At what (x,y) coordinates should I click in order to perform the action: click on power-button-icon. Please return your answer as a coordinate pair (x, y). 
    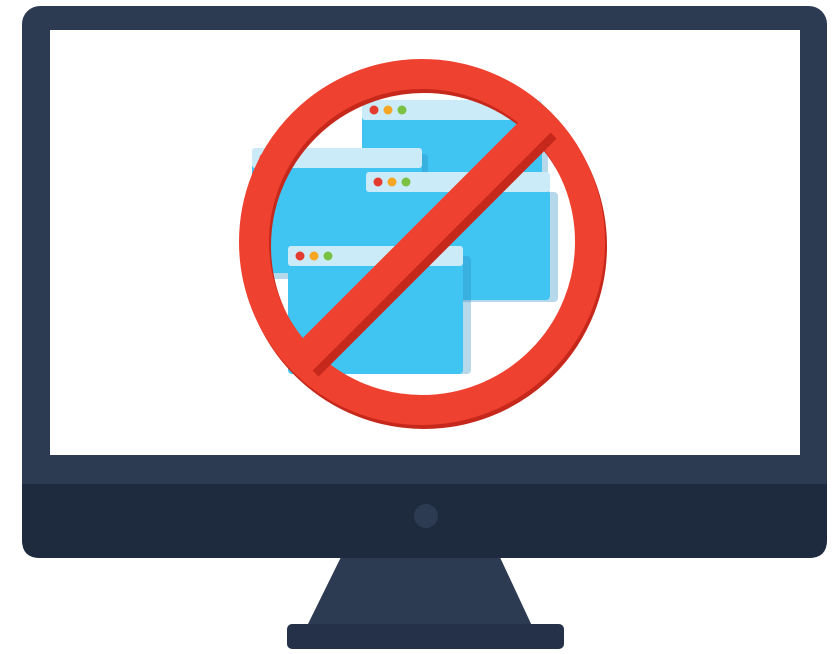
    Looking at the image, I should click on (426, 516).